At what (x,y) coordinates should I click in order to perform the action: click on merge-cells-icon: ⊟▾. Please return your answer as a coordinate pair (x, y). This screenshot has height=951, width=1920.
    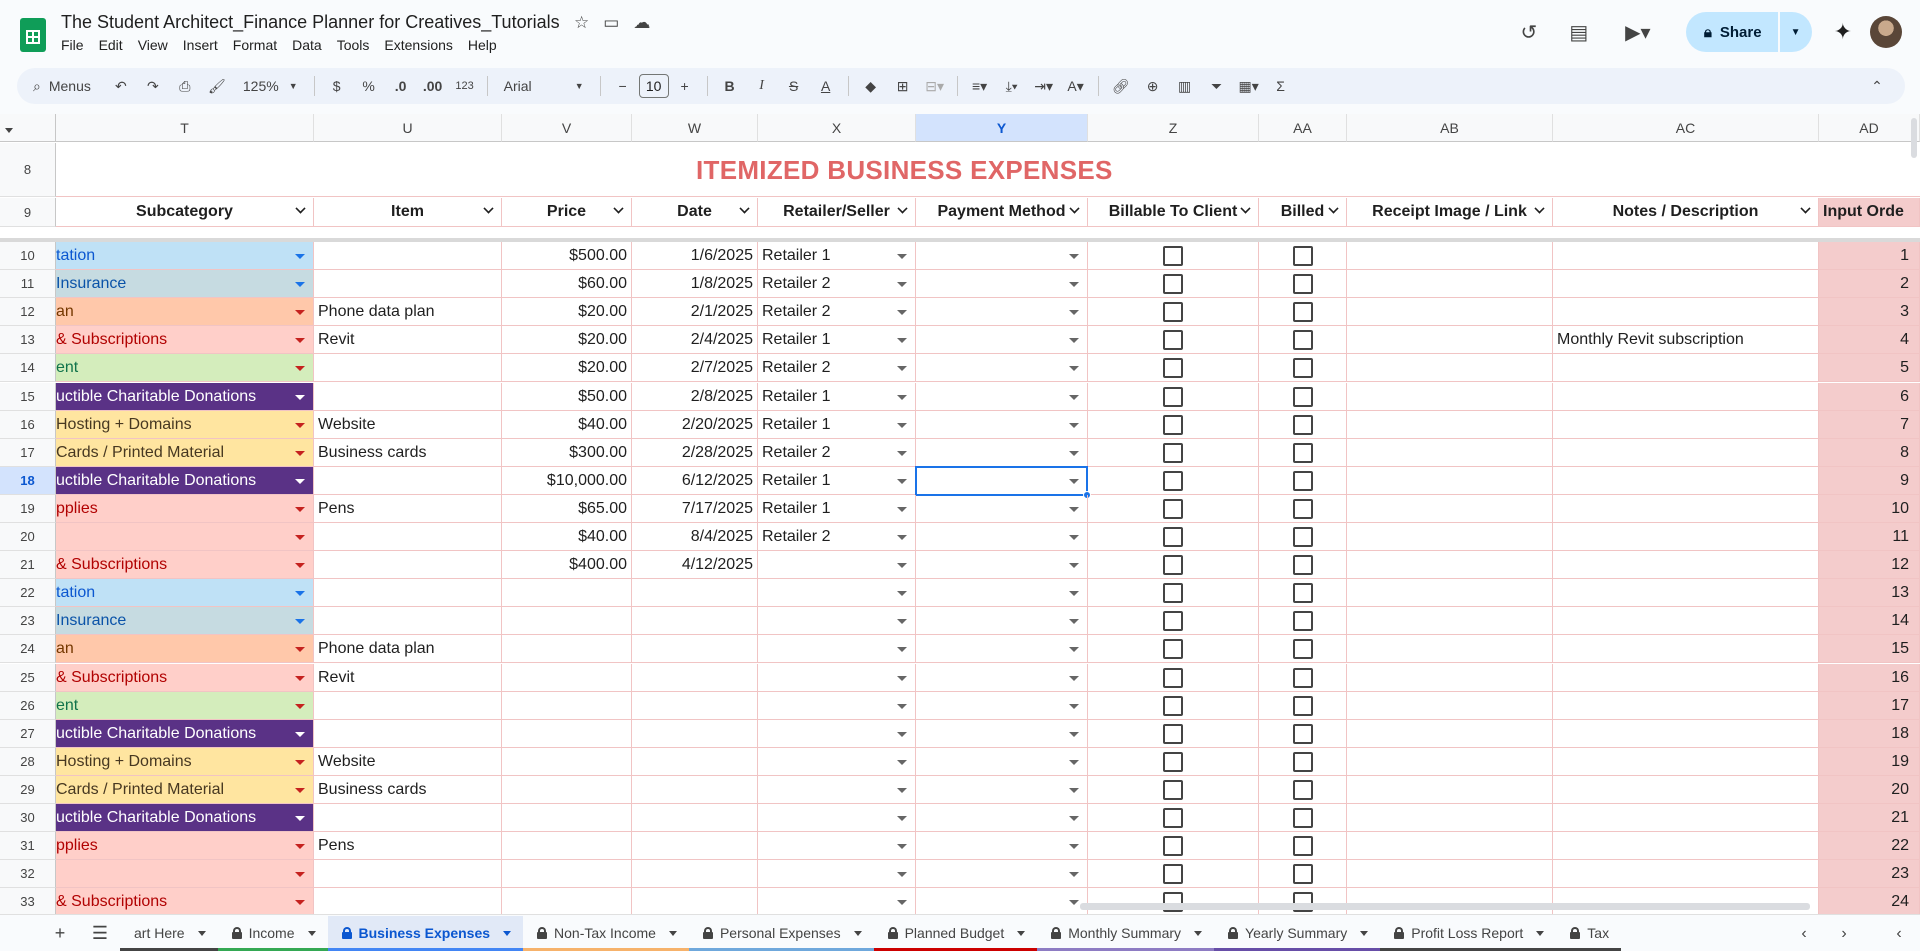
    Looking at the image, I should click on (935, 86).